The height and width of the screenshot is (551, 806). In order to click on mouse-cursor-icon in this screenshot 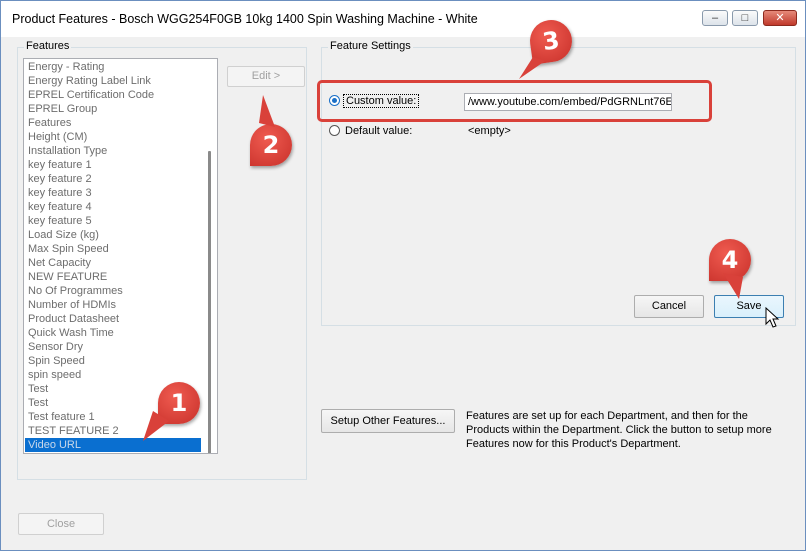, I will do `click(772, 317)`.